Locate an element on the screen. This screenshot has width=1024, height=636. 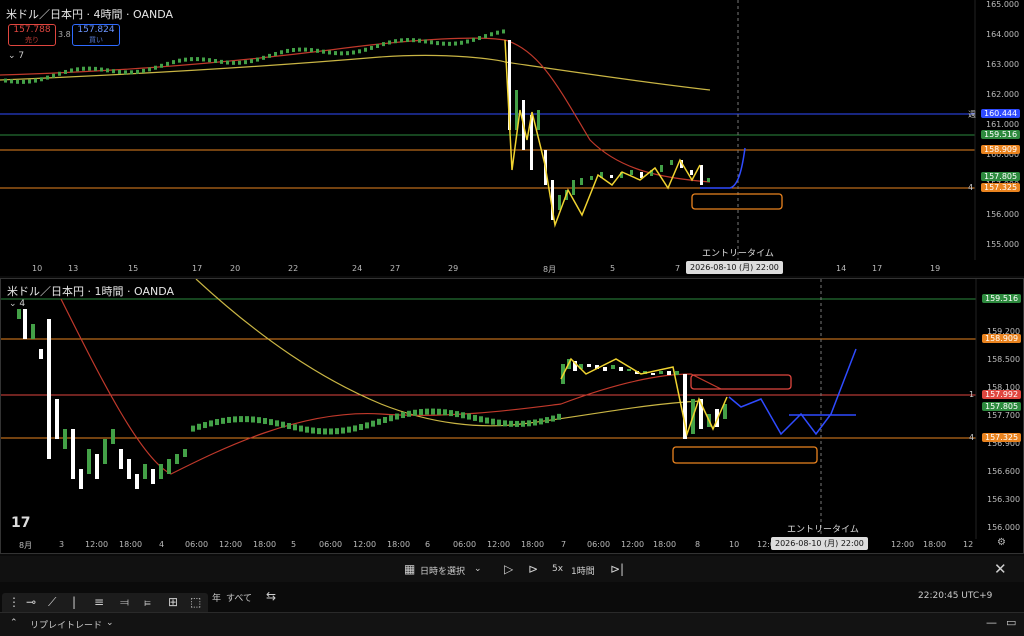
select-date-button: 日時を選択 is located at coordinates (442, 570).